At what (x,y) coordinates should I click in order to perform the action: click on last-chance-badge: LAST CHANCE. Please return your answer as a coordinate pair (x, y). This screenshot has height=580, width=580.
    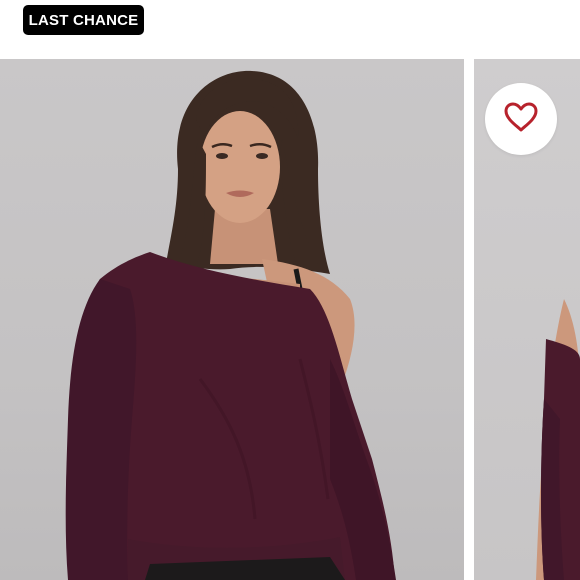
    Looking at the image, I should click on (83, 20).